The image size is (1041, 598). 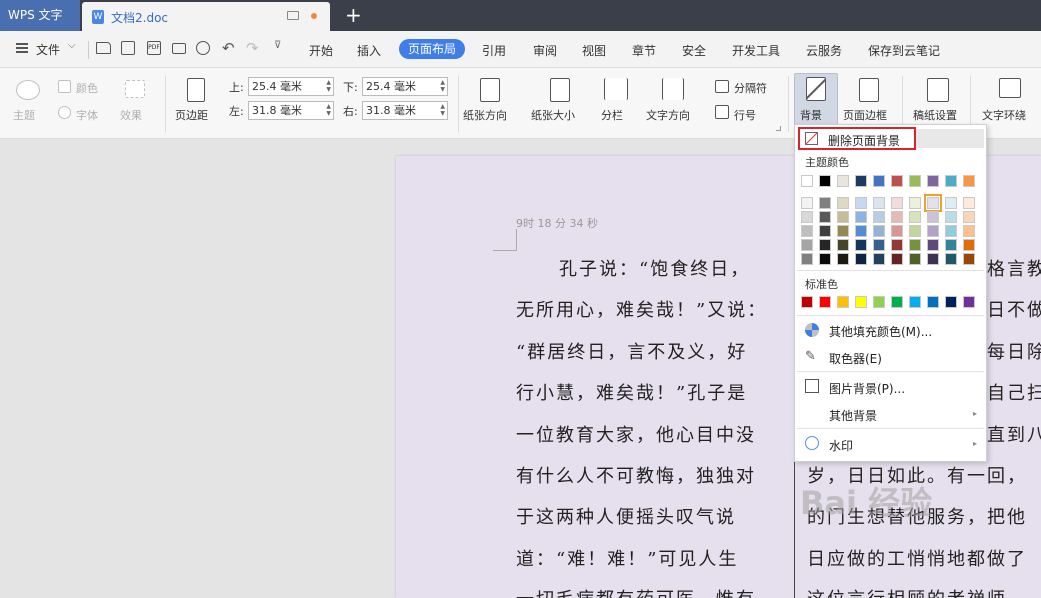 What do you see at coordinates (64, 112) in the screenshot?
I see `font-t-icon` at bounding box center [64, 112].